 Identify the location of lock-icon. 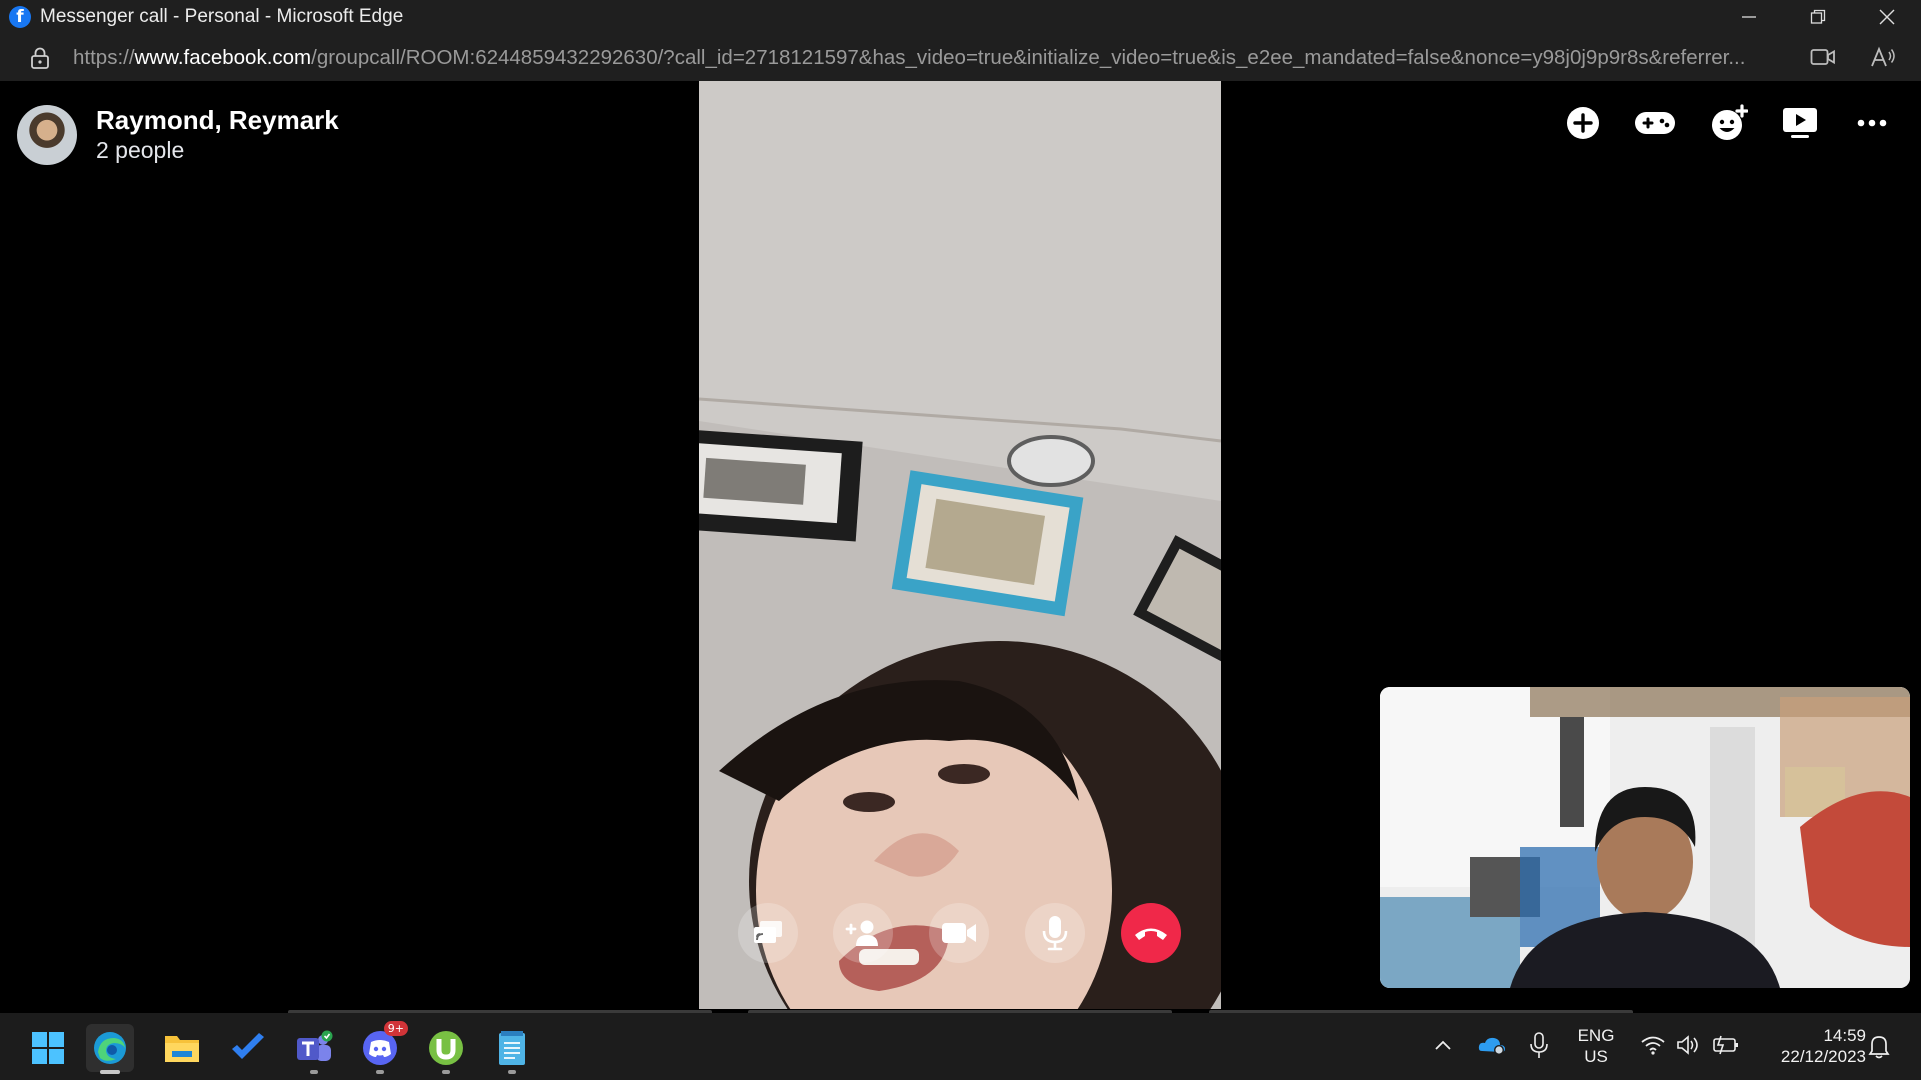
(40, 58).